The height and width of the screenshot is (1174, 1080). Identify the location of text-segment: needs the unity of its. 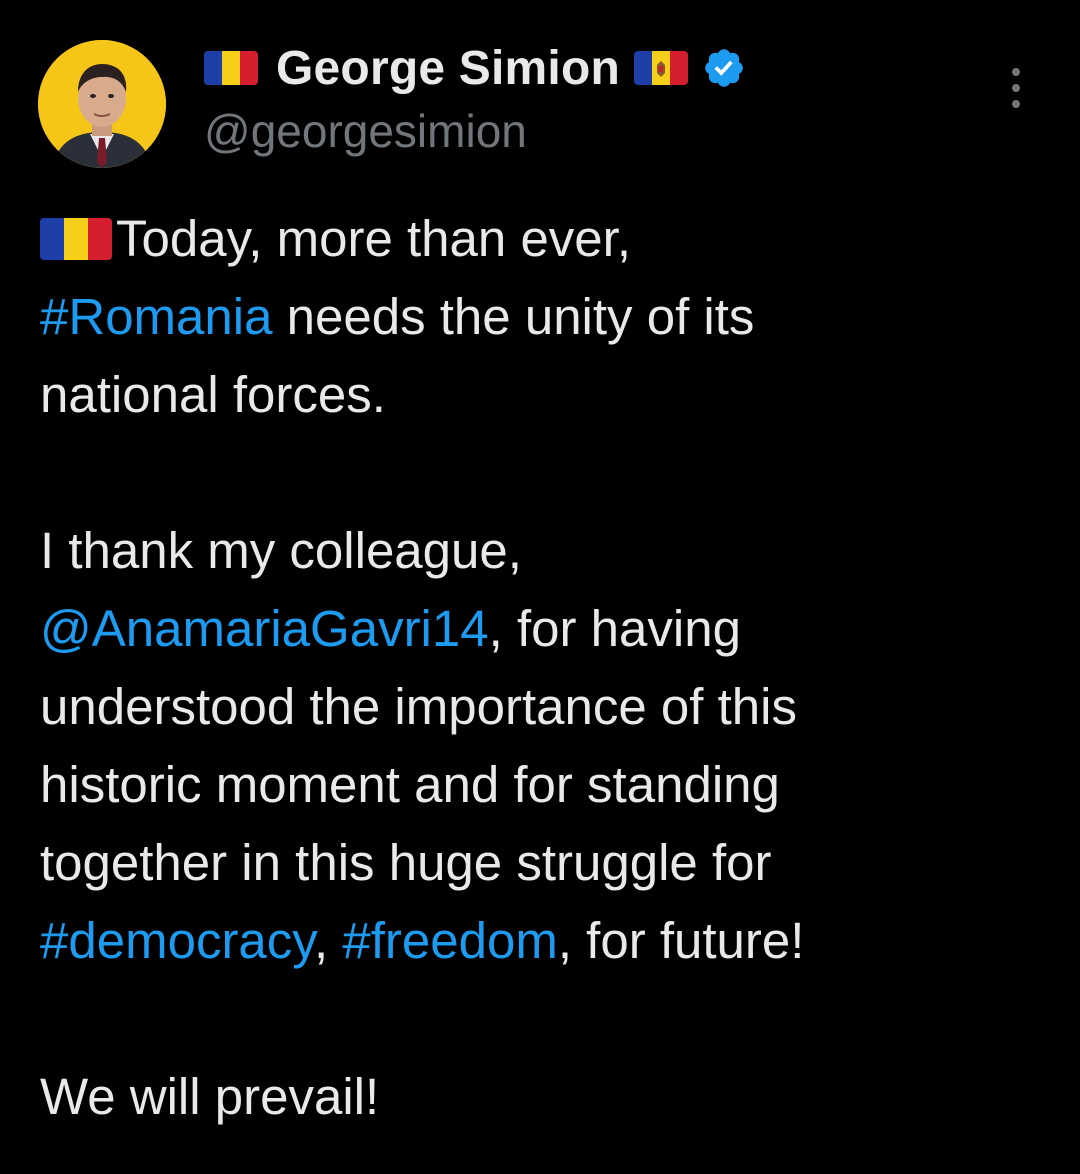
(513, 316).